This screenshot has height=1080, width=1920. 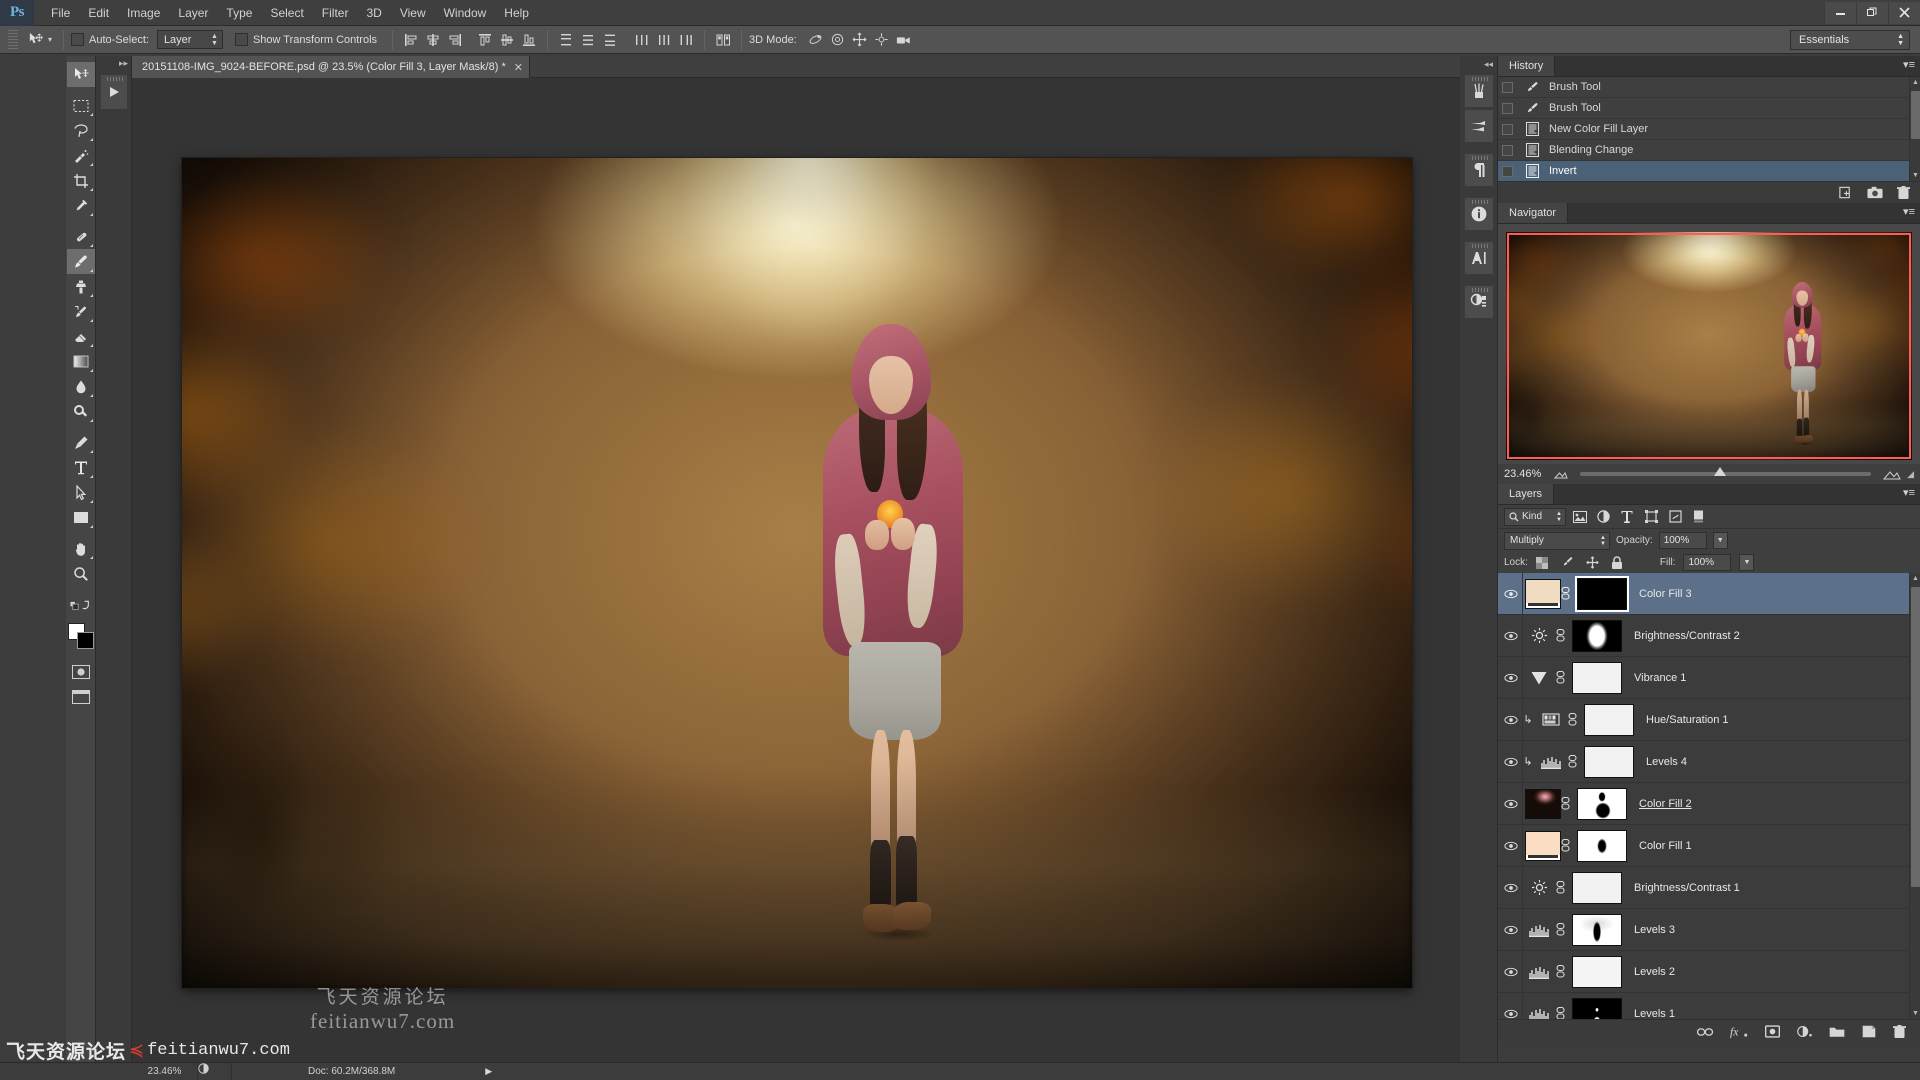 What do you see at coordinates (81, 548) in the screenshot?
I see `hand-tool` at bounding box center [81, 548].